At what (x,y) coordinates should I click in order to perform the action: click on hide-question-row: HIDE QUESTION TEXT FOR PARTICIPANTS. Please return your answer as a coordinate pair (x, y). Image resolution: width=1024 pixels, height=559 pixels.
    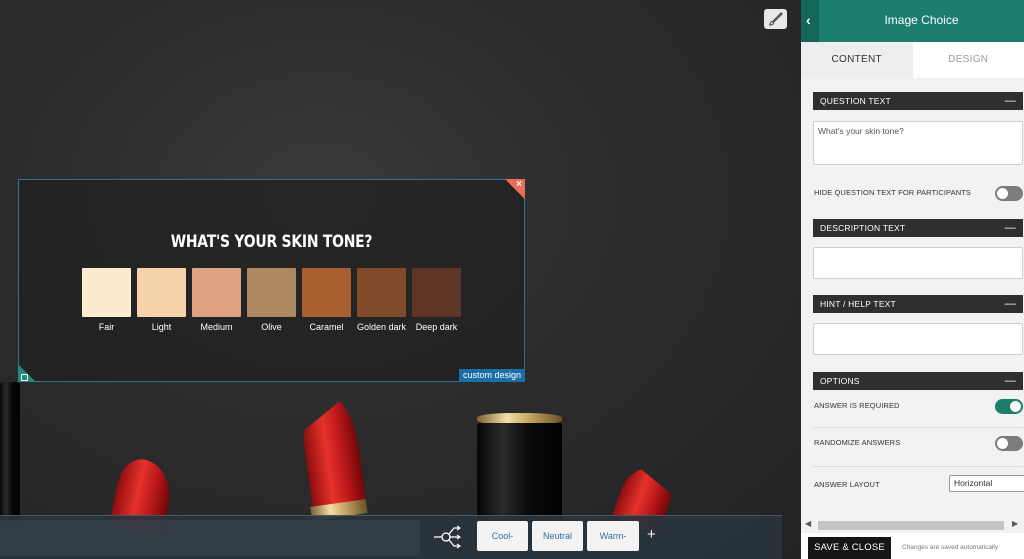
    Looking at the image, I should click on (918, 193).